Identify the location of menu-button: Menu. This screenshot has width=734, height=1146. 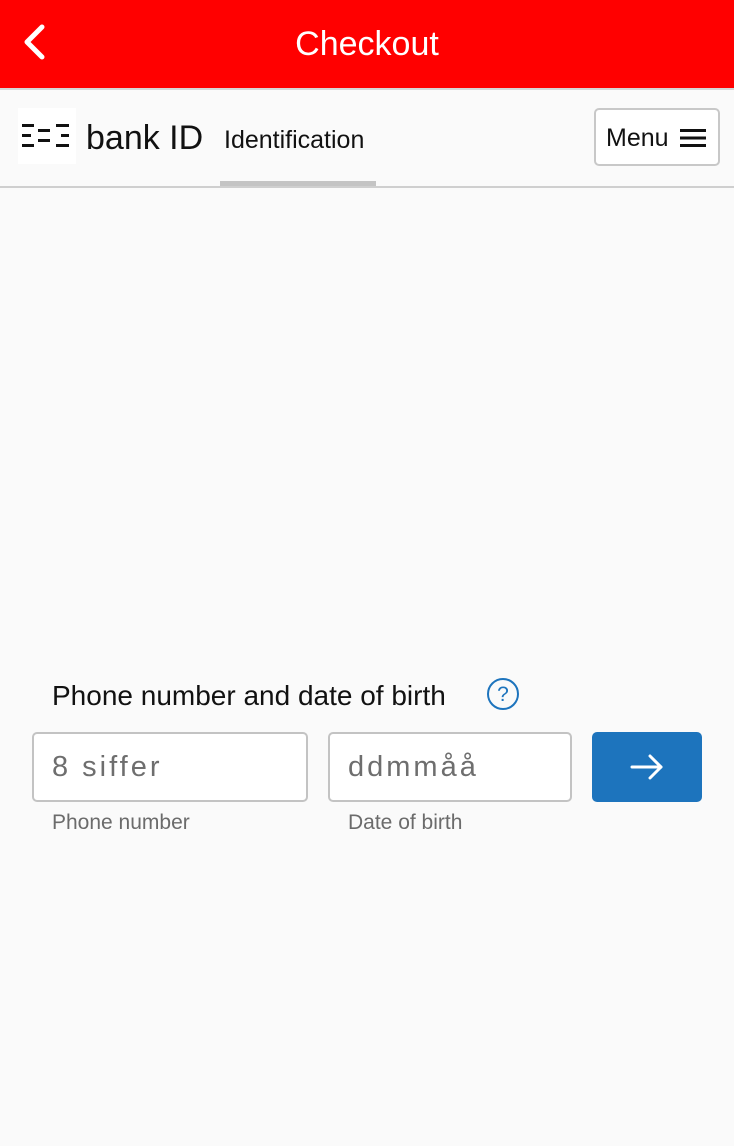
(657, 137).